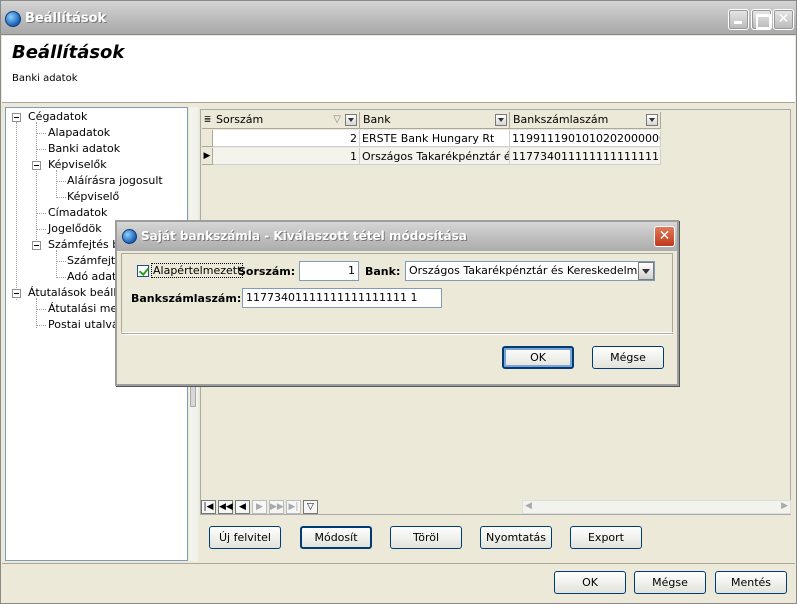 The image size is (797, 607). Describe the element at coordinates (66, 18) in the screenshot. I see `window-title: Beállítások` at that location.